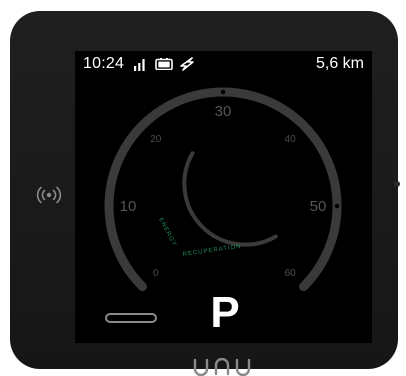 Image resolution: width=406 pixels, height=376 pixels. I want to click on speed-label-10: 10, so click(128, 206).